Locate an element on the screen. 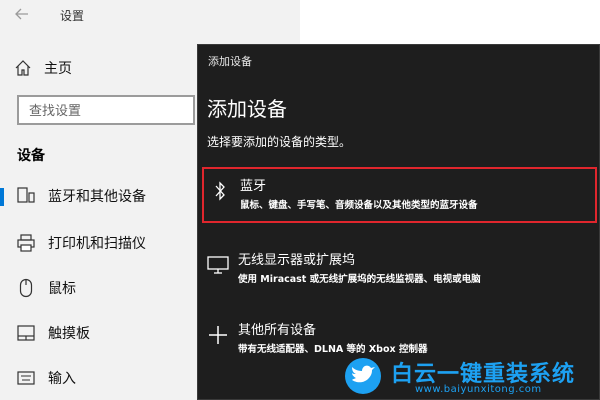 The image size is (600, 400). option-title: 蓝牙 is located at coordinates (253, 186).